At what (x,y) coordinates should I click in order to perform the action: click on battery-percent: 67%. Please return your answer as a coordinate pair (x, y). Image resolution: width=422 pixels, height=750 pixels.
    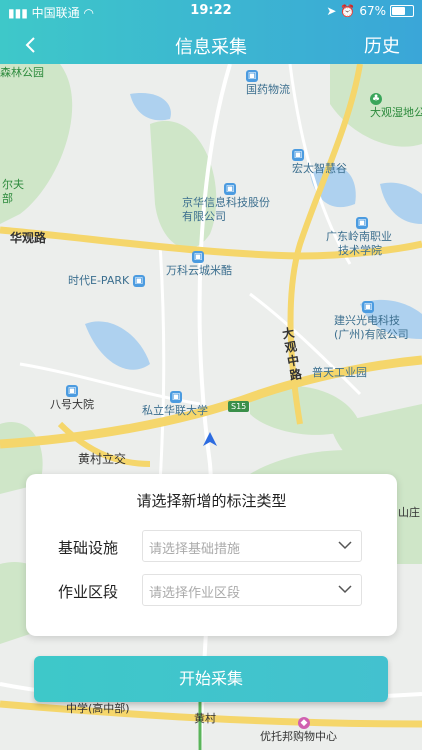
    Looking at the image, I should click on (372, 11).